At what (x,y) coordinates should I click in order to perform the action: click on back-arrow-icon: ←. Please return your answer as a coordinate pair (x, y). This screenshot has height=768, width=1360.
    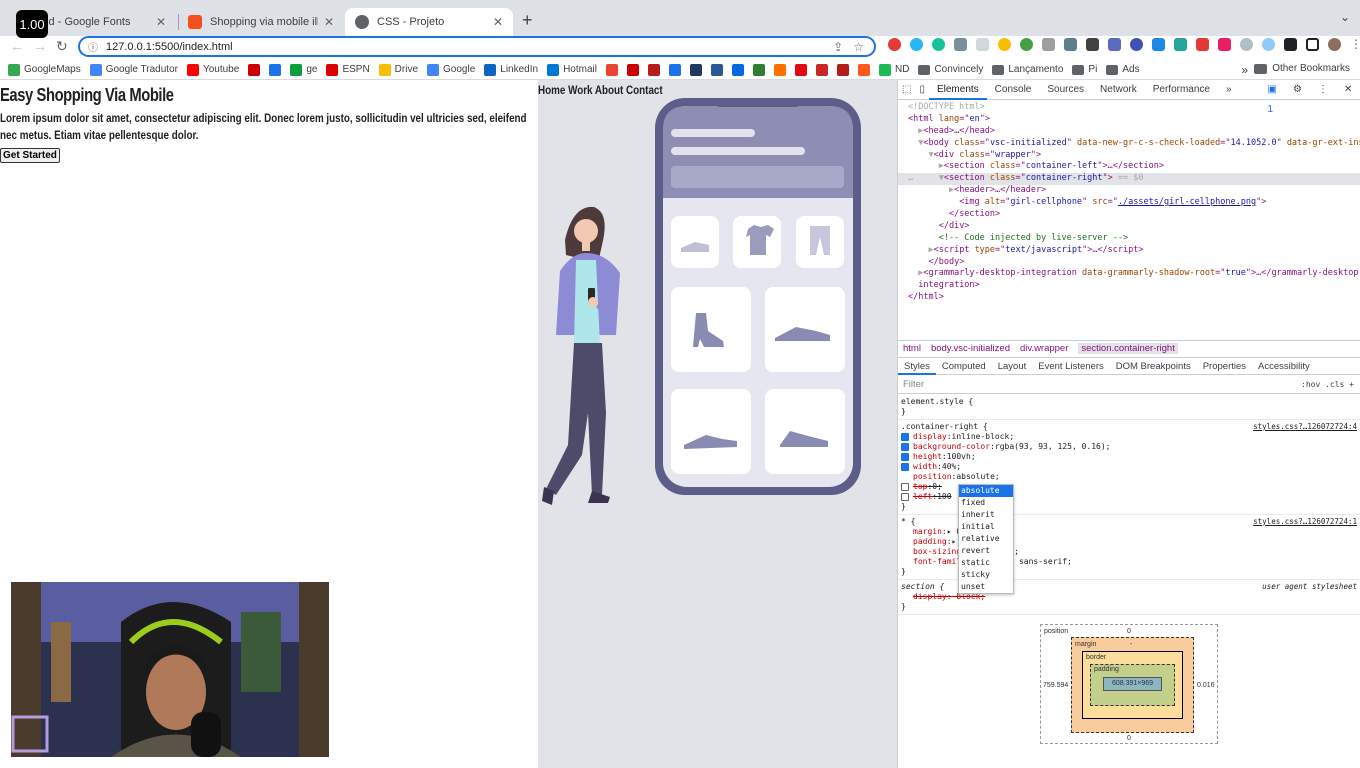
    Looking at the image, I should click on (17, 46).